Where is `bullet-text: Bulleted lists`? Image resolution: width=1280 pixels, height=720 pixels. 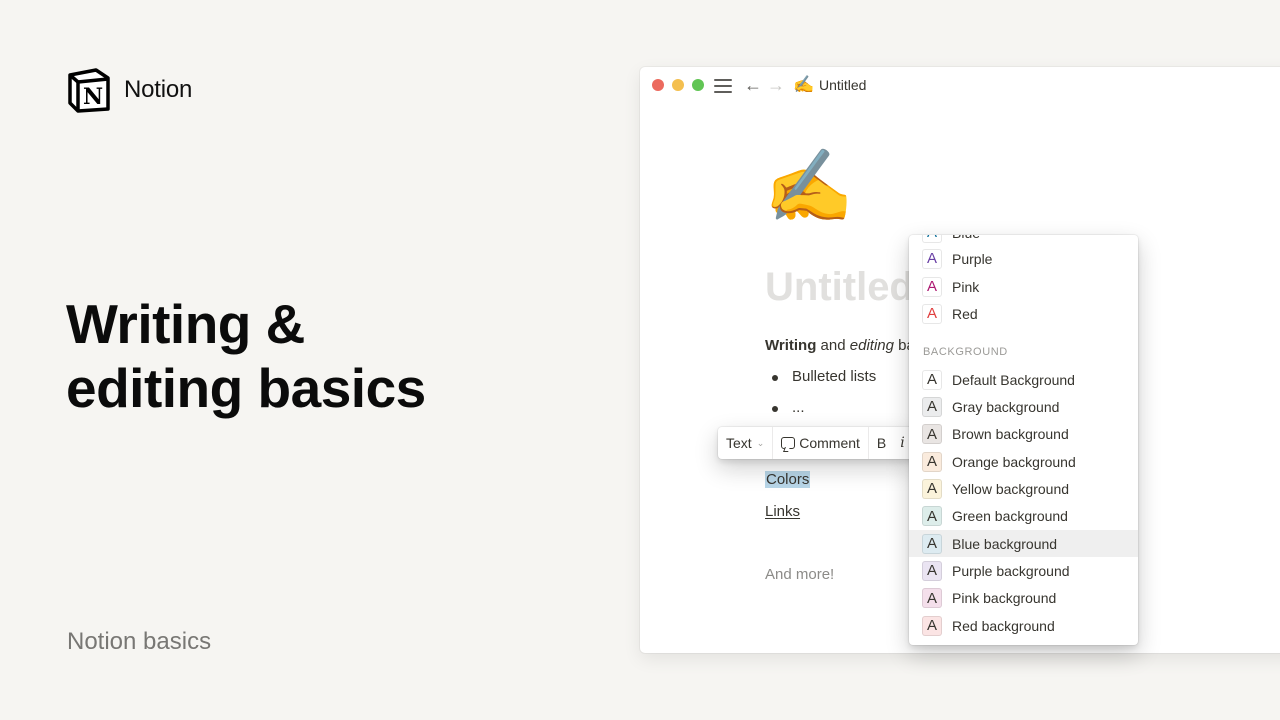 bullet-text: Bulleted lists is located at coordinates (834, 376).